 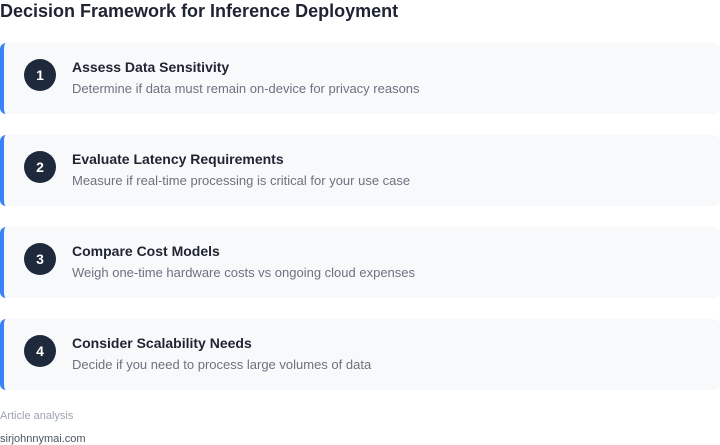 I want to click on step-title: Evaluate Latency Requirements, so click(x=178, y=159).